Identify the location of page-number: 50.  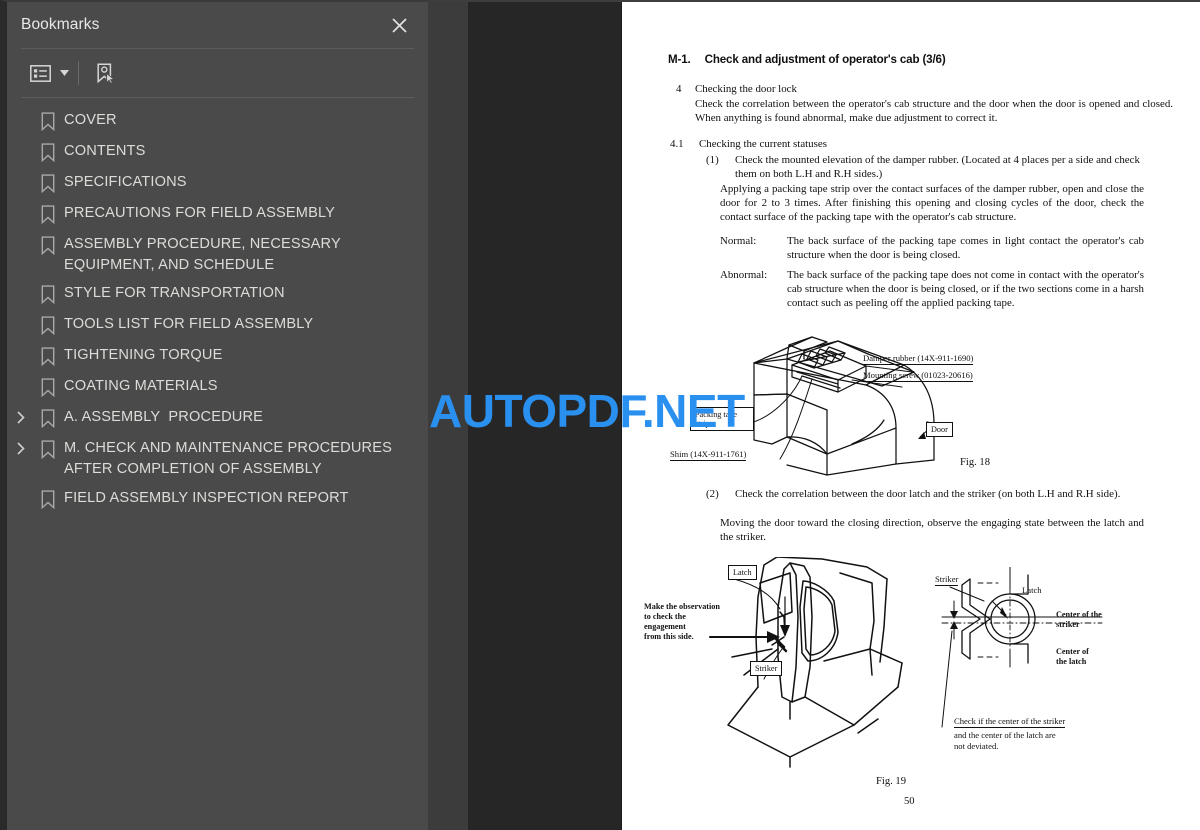
(909, 801).